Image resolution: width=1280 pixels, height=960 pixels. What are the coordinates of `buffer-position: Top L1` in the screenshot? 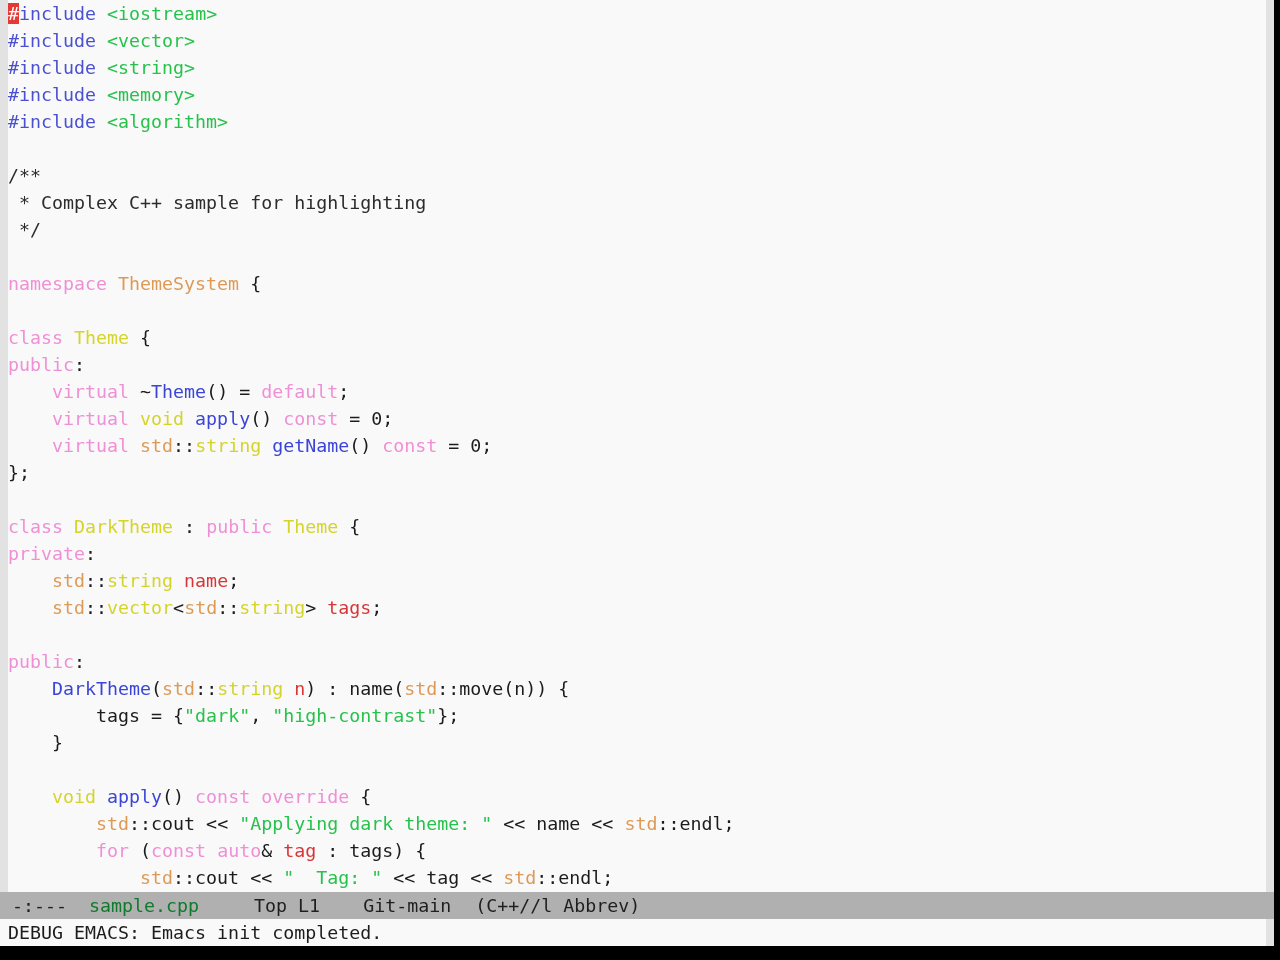 It's located at (287, 905).